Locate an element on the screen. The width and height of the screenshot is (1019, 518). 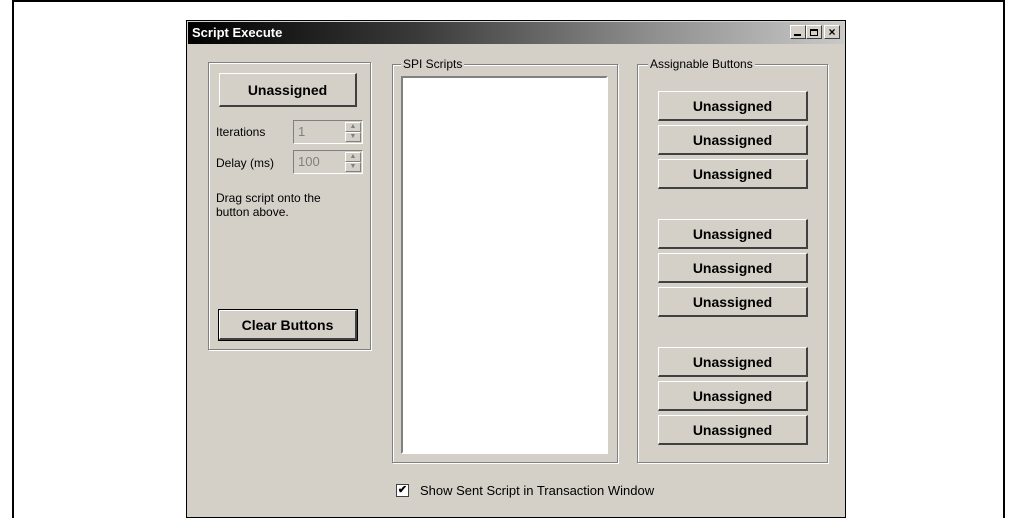
close-icon: × is located at coordinates (832, 32).